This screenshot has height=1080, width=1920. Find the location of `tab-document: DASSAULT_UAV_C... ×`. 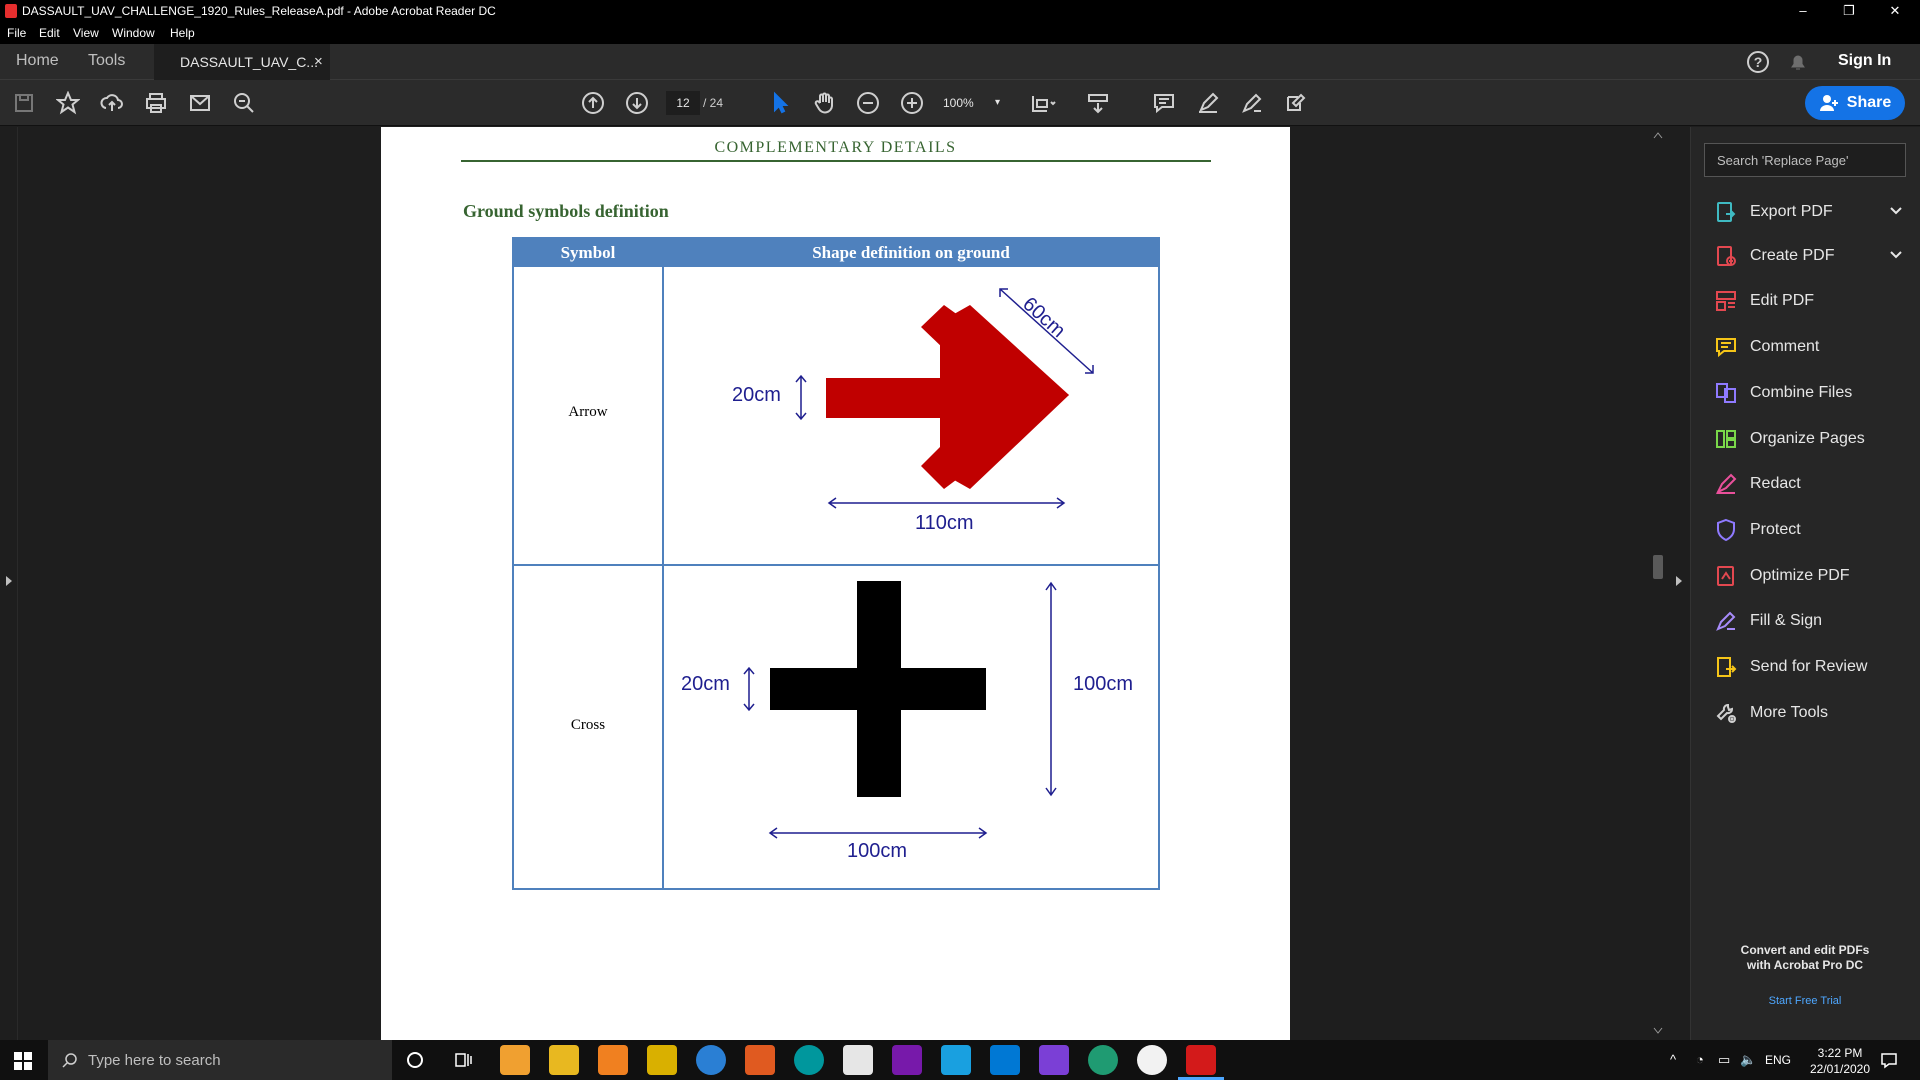

tab-document: DASSAULT_UAV_C... × is located at coordinates (242, 62).